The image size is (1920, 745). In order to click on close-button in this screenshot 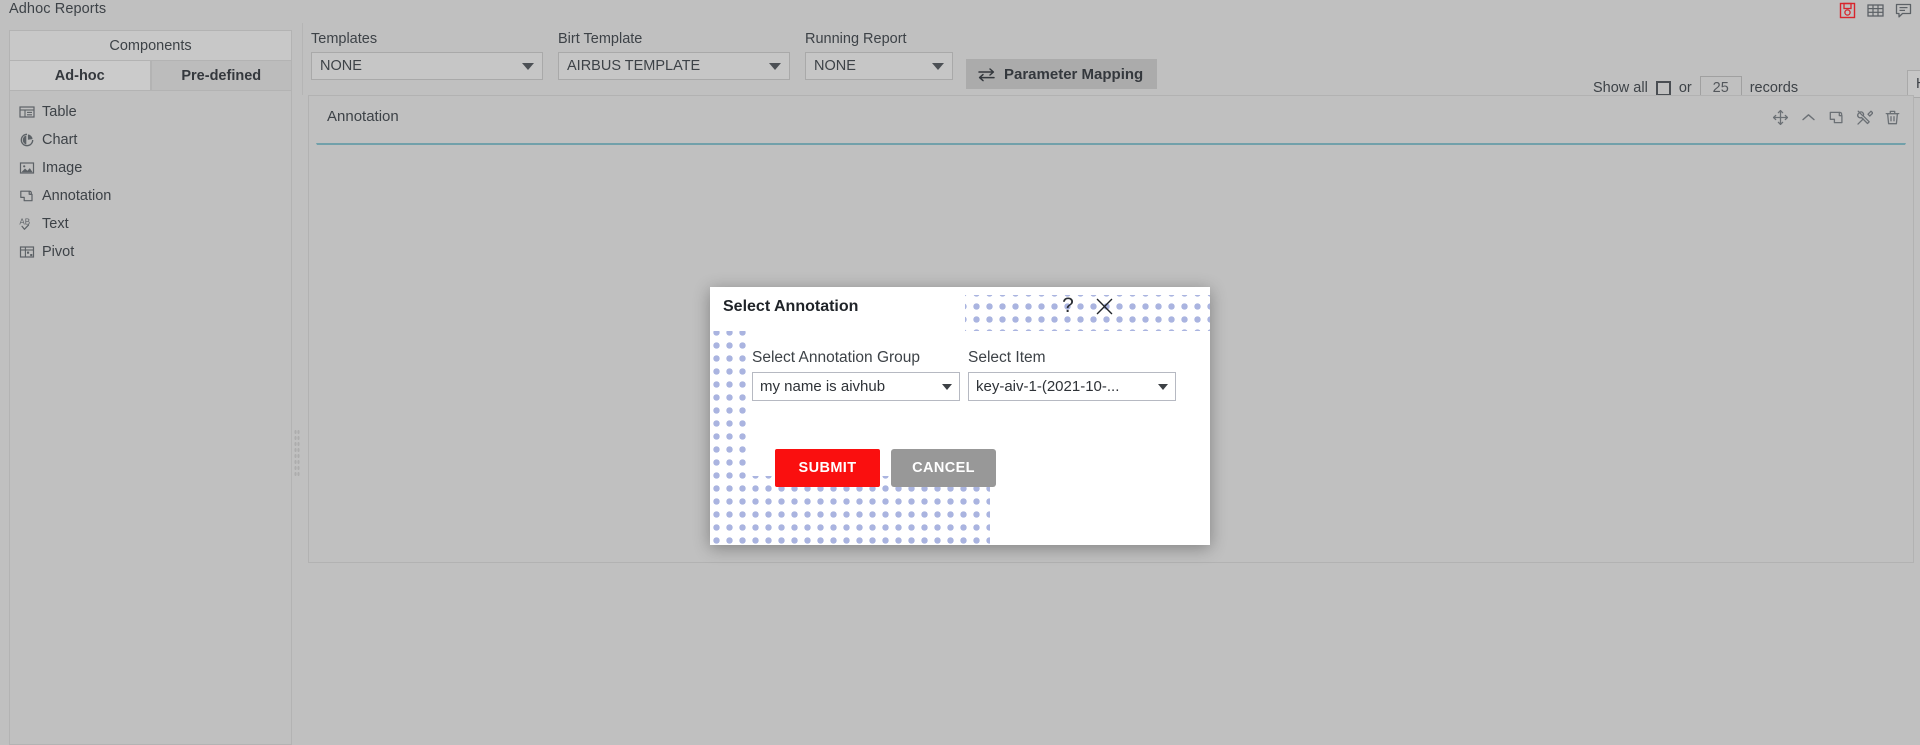, I will do `click(1104, 306)`.